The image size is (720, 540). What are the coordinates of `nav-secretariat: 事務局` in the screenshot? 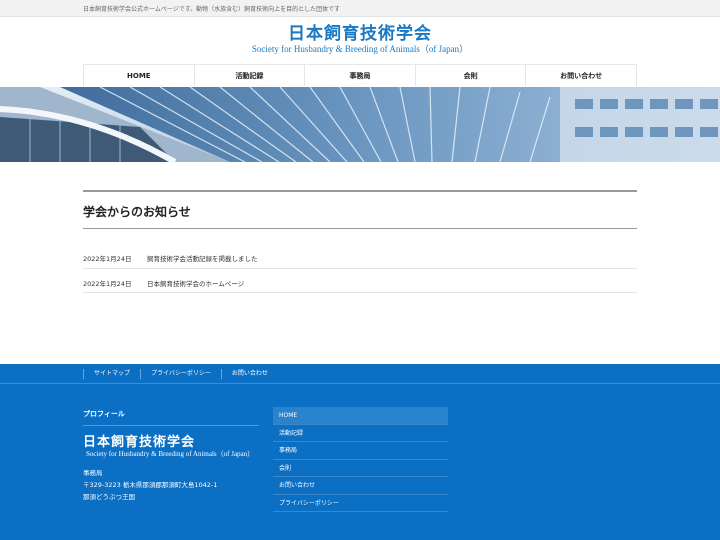 It's located at (359, 75).